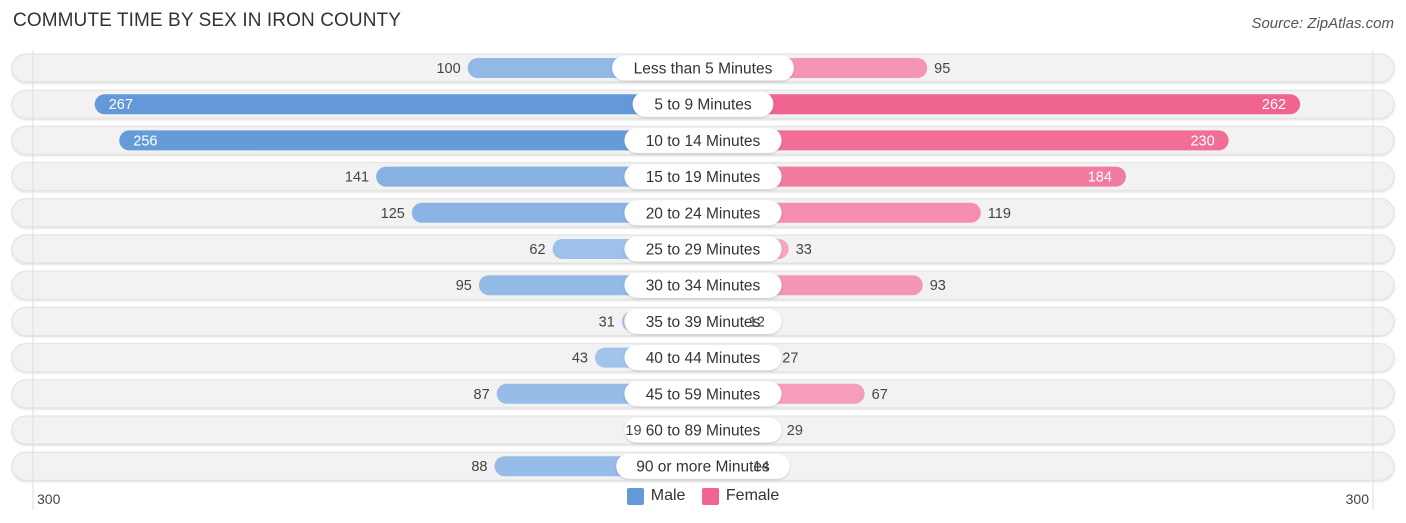  I want to click on value-label-male: 95, so click(464, 286).